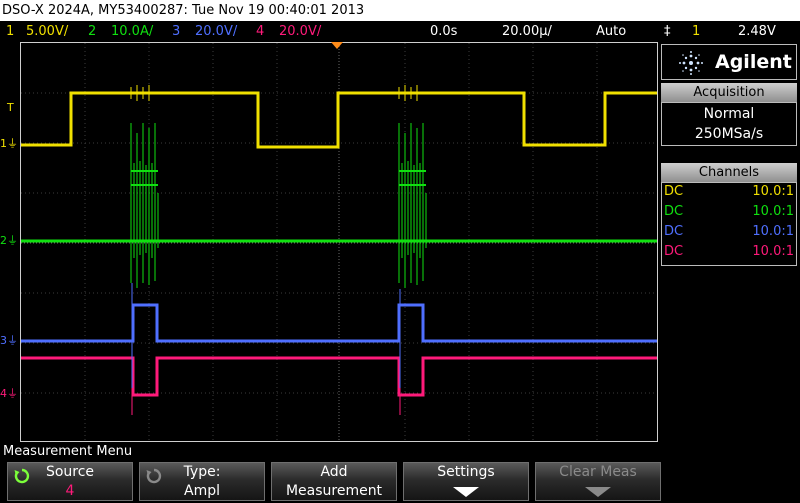 The height and width of the screenshot is (503, 800). I want to click on type-softkey: Type: Ampl, so click(202, 481).